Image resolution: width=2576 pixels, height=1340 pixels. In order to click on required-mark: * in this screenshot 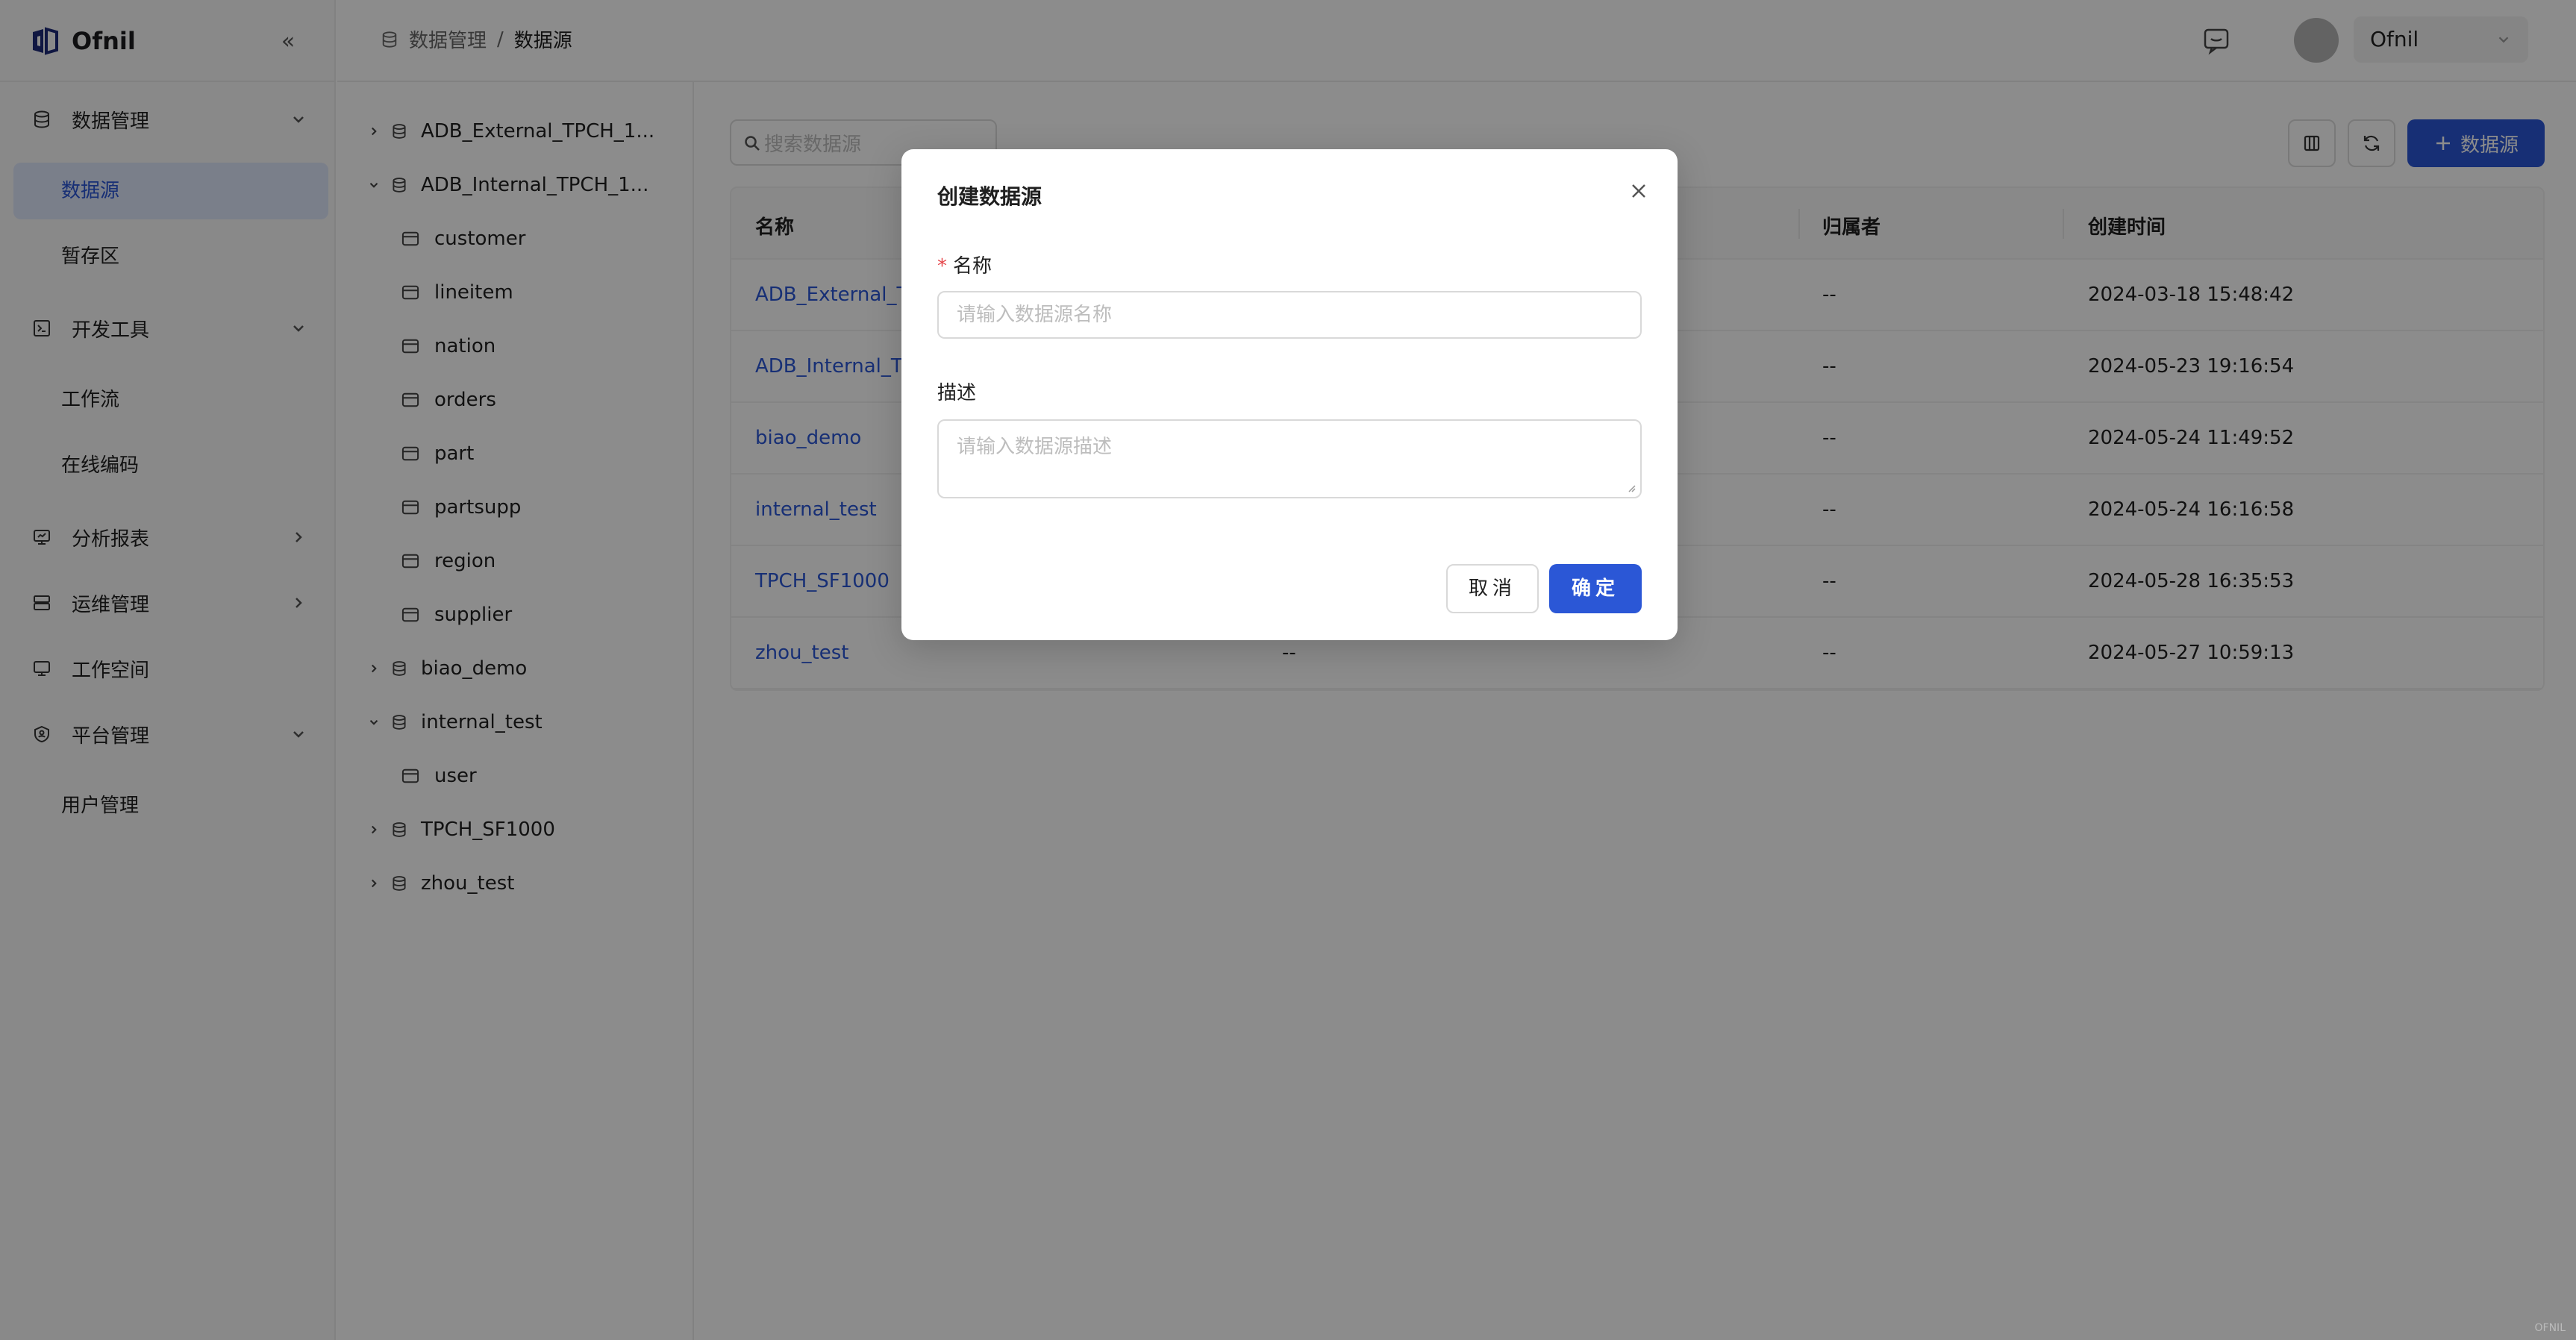, I will do `click(942, 266)`.